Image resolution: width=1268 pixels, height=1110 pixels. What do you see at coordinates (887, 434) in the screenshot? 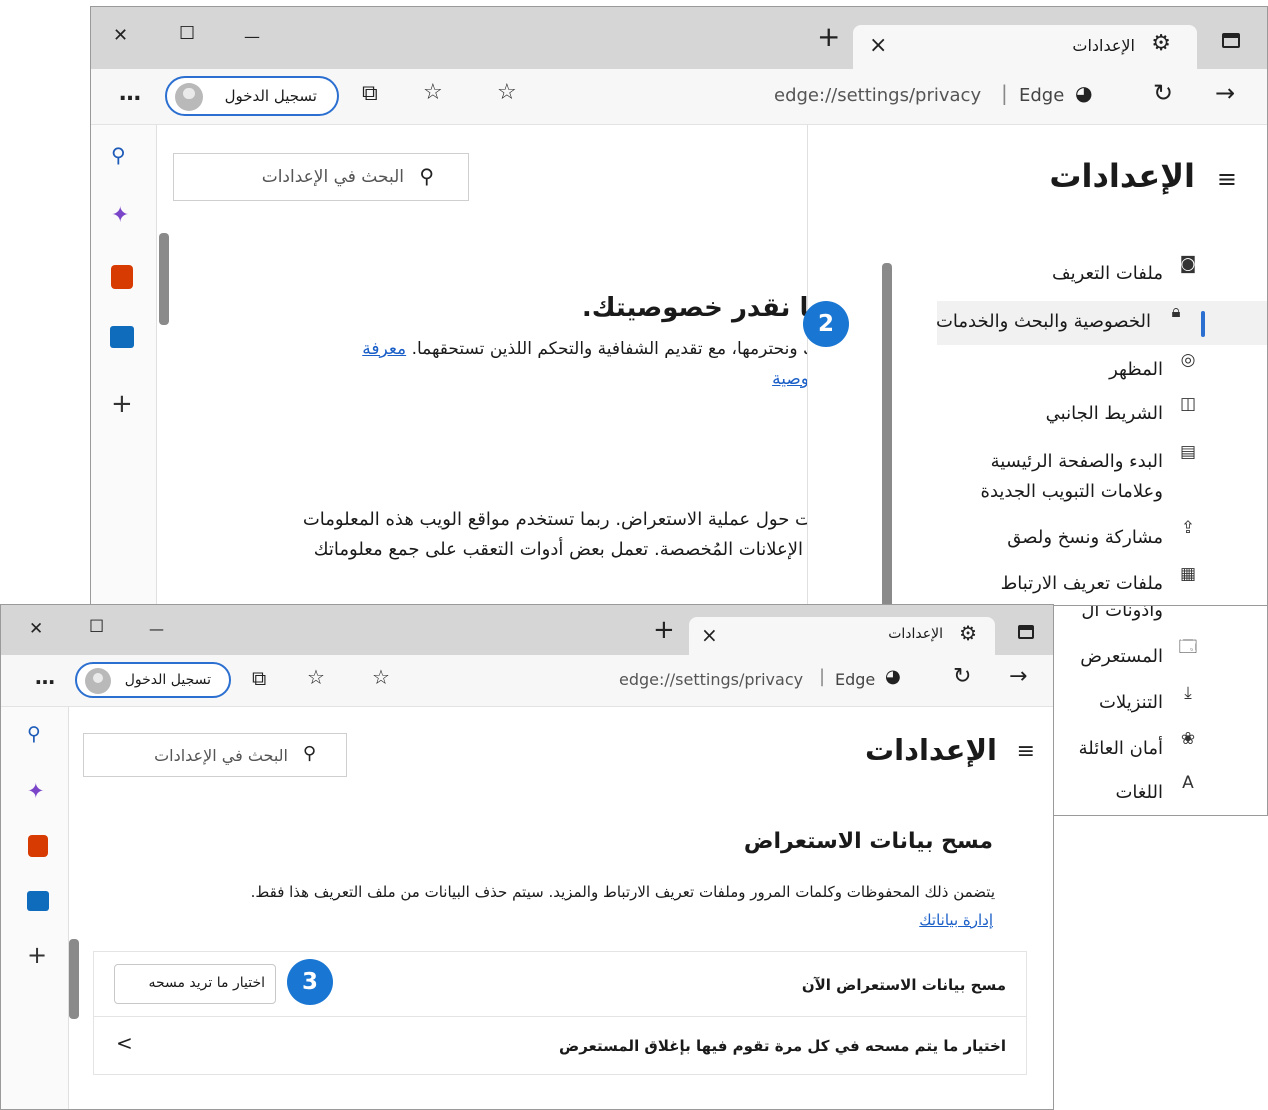
I see `nav-scrollbar` at bounding box center [887, 434].